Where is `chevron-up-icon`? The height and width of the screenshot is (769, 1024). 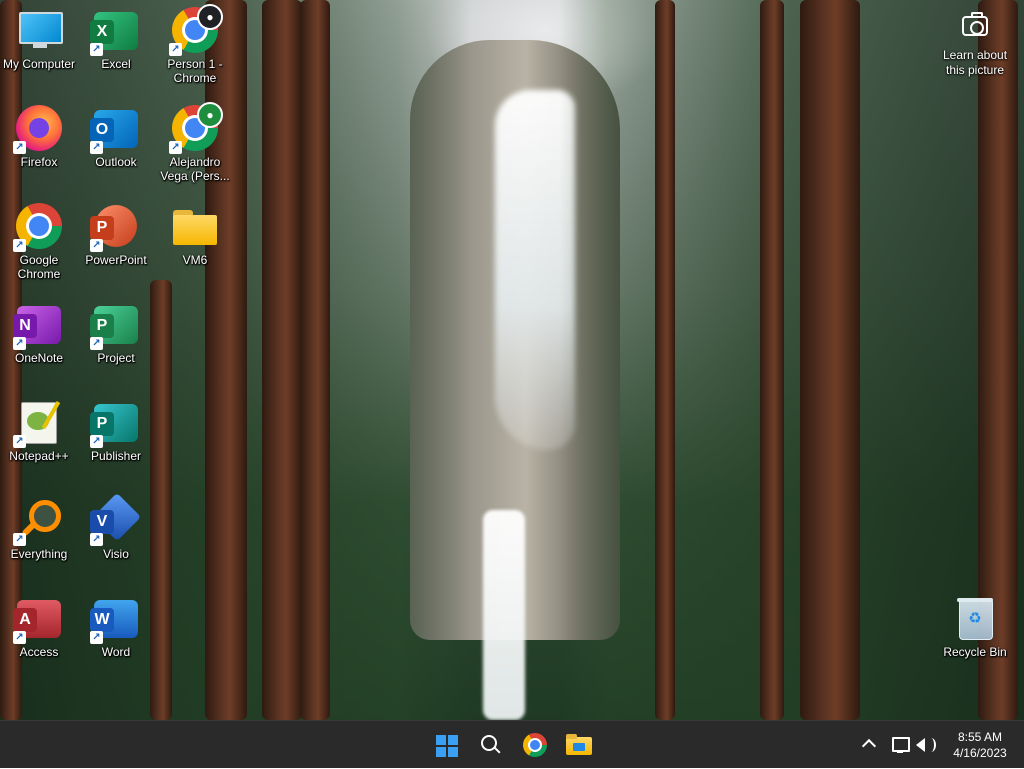
chevron-up-icon is located at coordinates (869, 746).